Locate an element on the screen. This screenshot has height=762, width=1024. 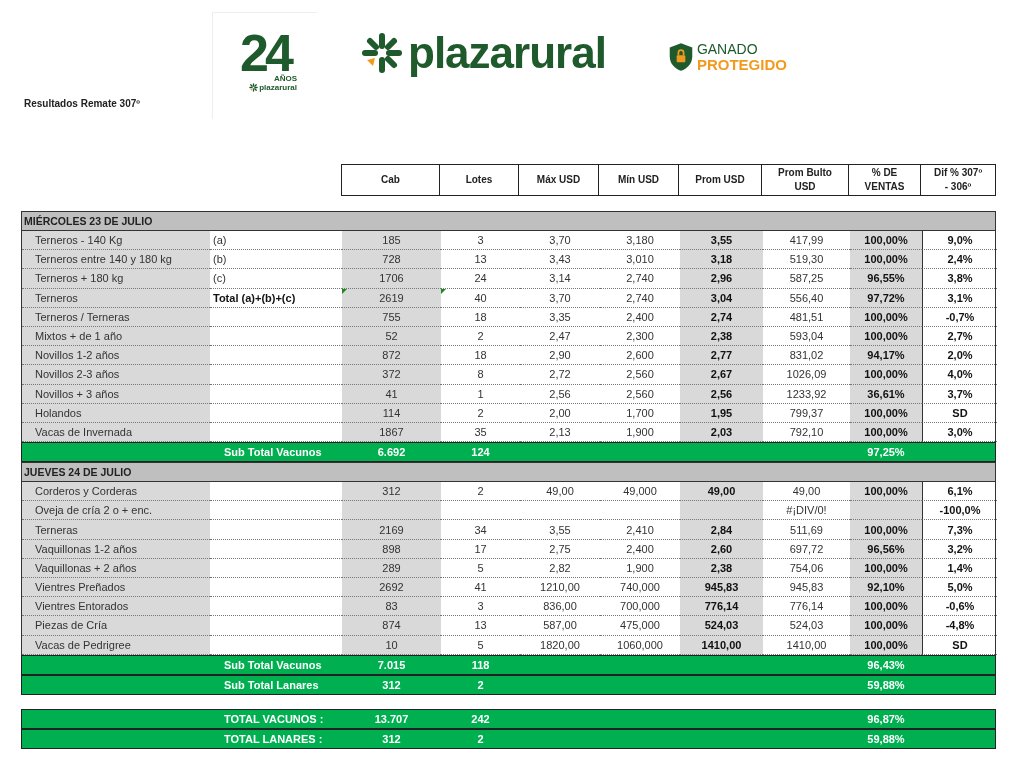
table-cell: 524,03 is located at coordinates (721, 626).